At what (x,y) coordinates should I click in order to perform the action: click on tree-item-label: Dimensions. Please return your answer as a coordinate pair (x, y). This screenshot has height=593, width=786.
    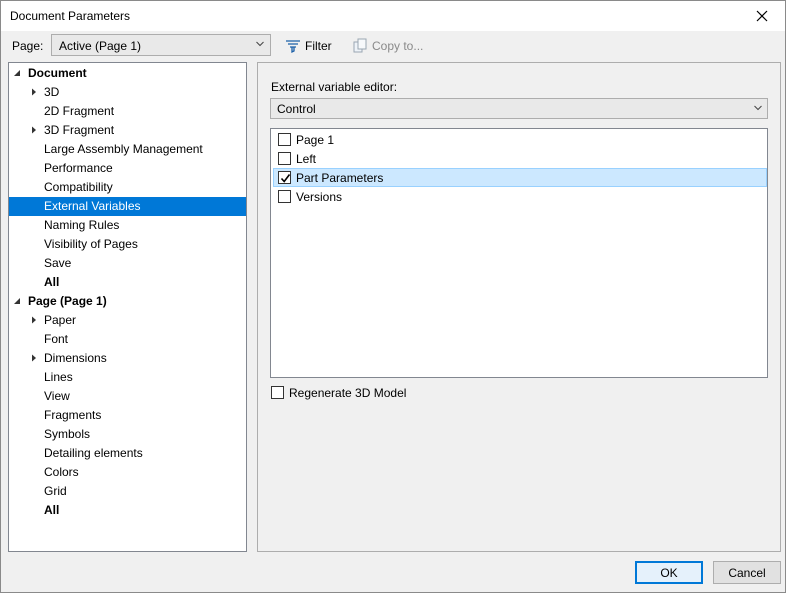
    Looking at the image, I should click on (75, 358).